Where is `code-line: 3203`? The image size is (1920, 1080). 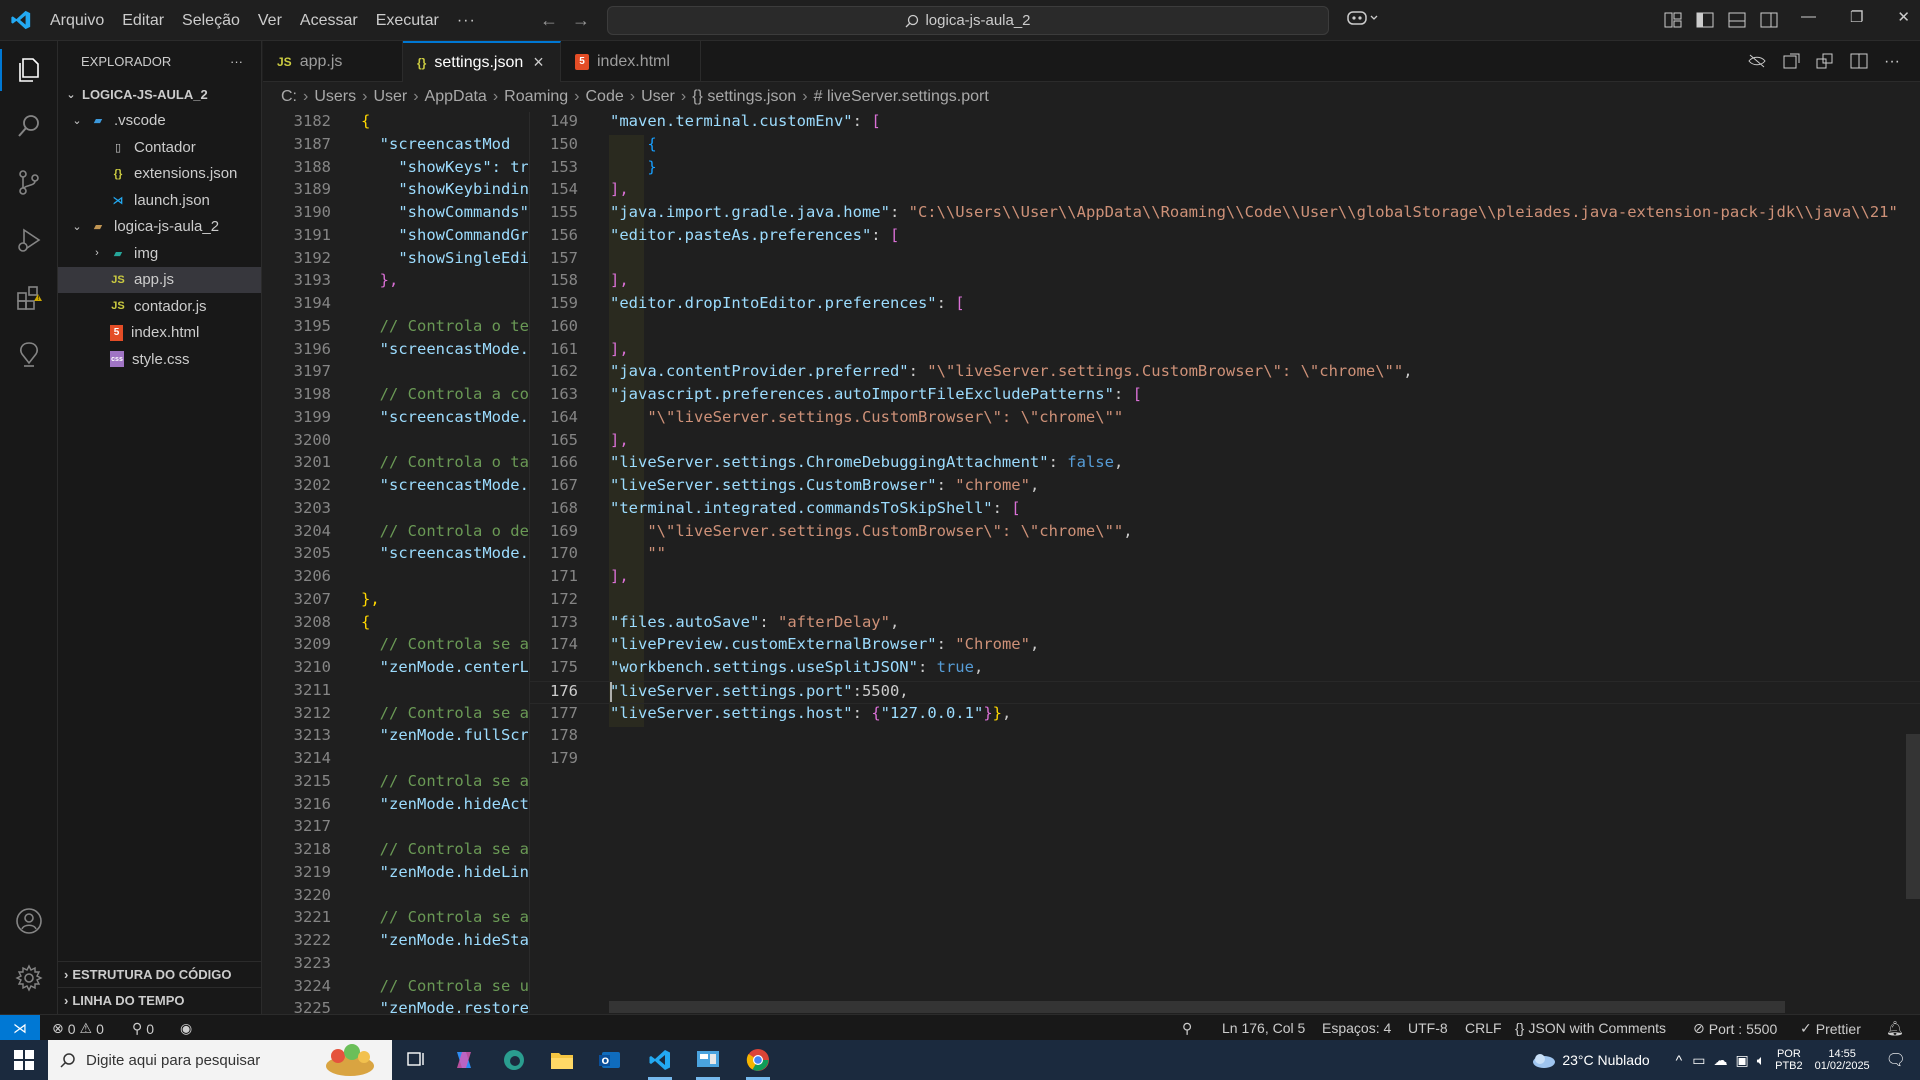 code-line: 3203 is located at coordinates (395, 510).